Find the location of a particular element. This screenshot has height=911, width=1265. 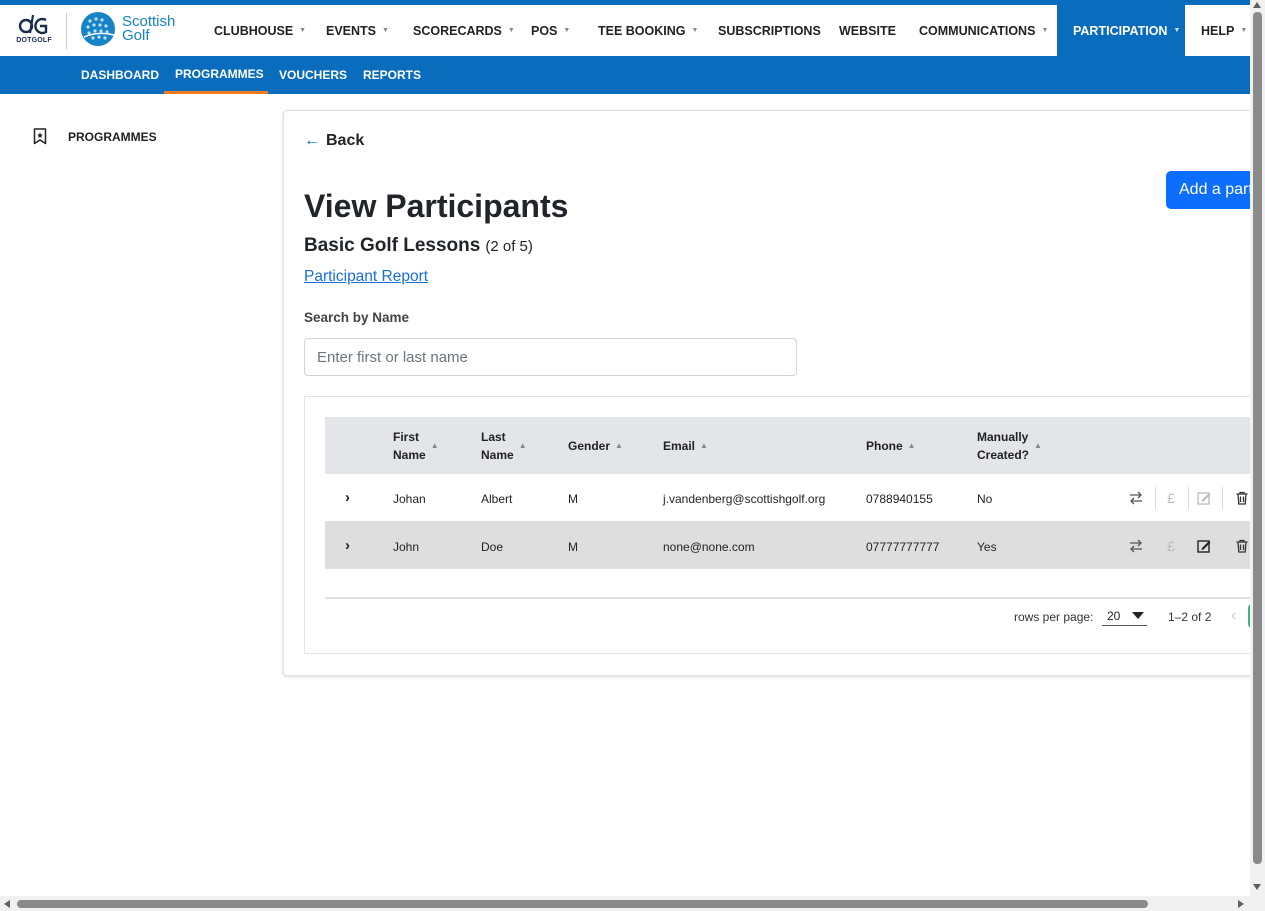

sub-navigation-bar: DASHBOARD PROGRAMMES VOUCHERS REPORTS is located at coordinates (625, 75).